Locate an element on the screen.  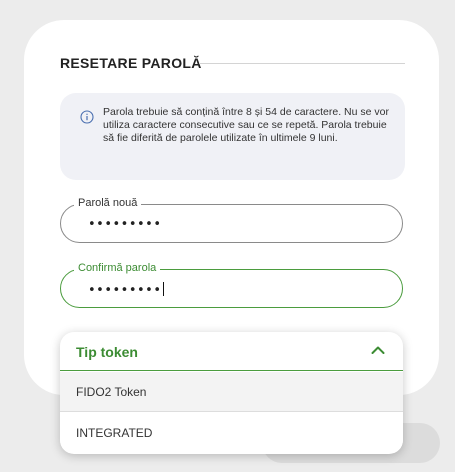
title-divider is located at coordinates (302, 63).